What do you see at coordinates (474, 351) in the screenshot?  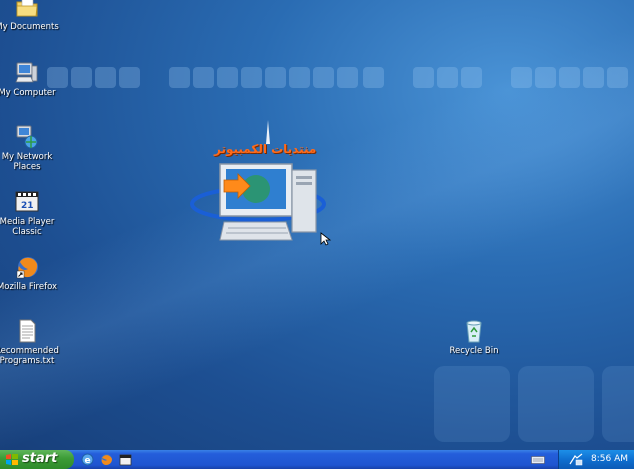 I see `desktop-icon-label: Recycle Bin` at bounding box center [474, 351].